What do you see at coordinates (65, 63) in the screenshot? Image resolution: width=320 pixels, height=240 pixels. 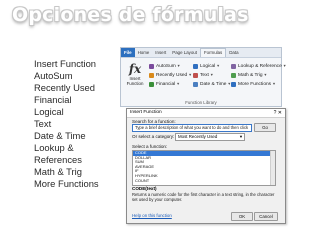 I see `menu-item-insert-function: Insert Function` at bounding box center [65, 63].